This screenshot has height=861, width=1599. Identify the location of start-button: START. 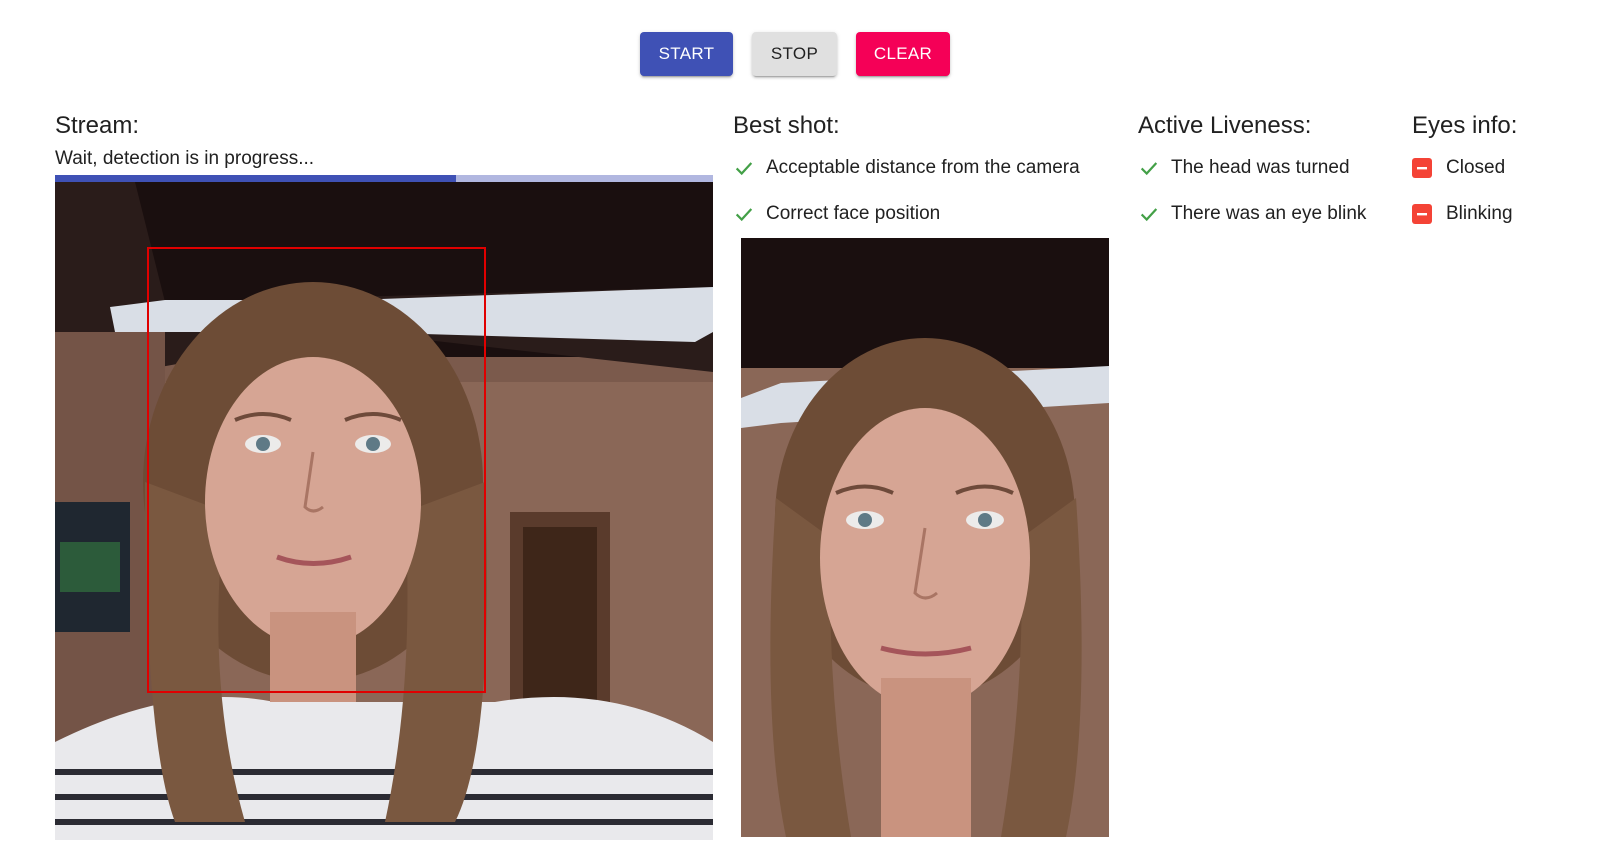
(686, 54).